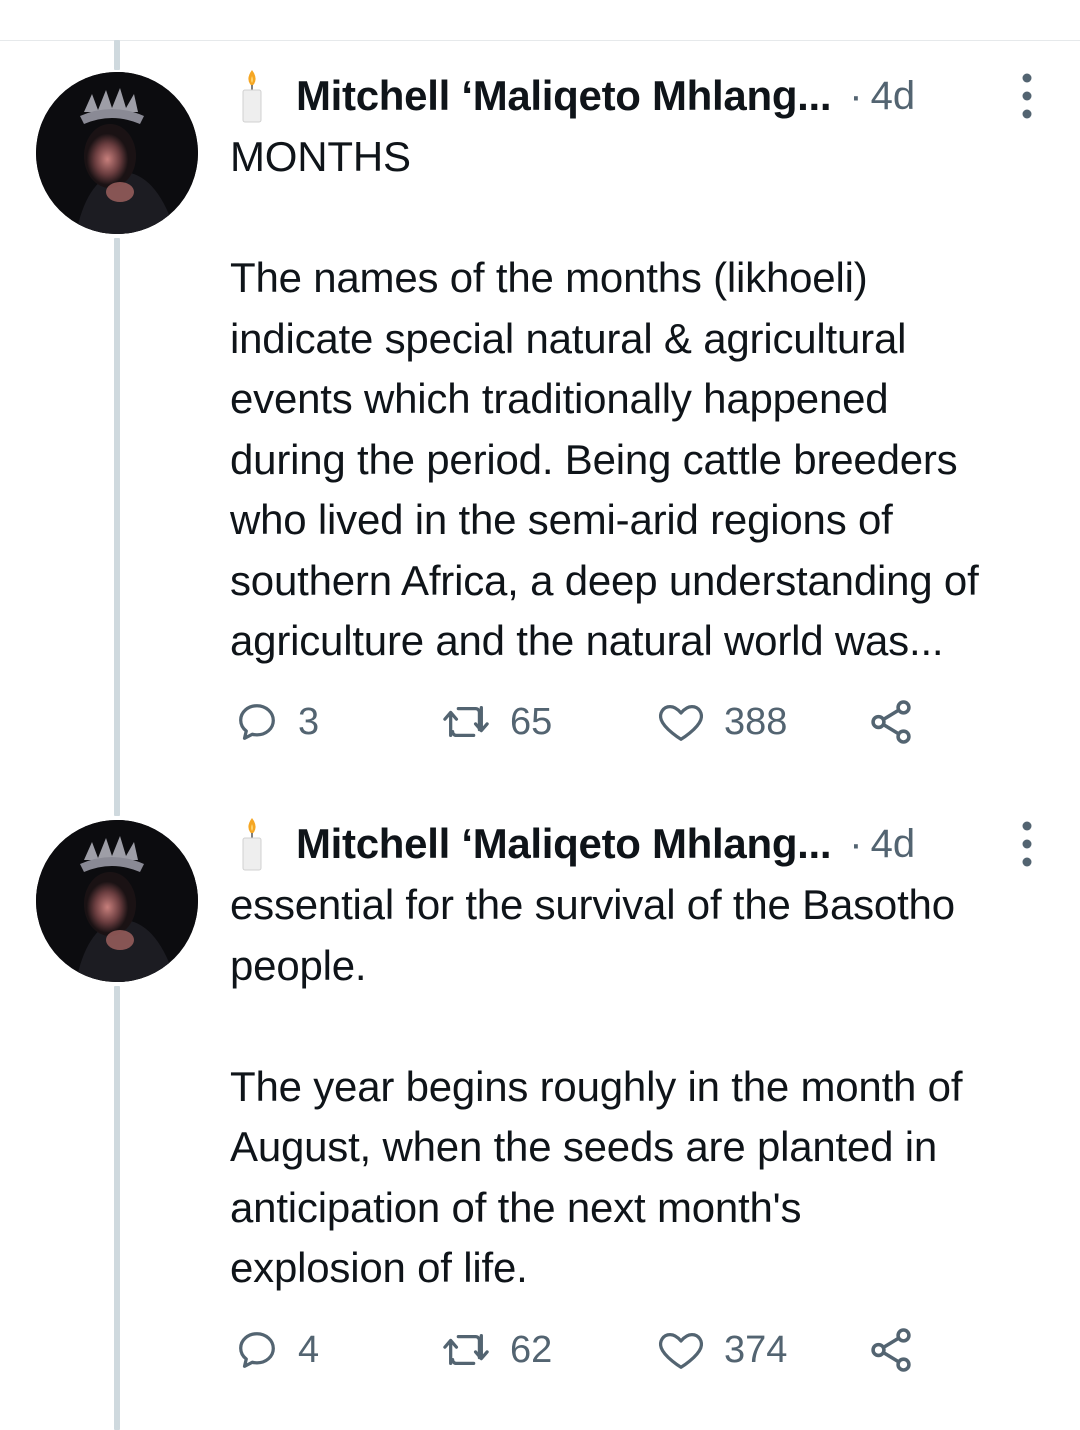  What do you see at coordinates (309, 721) in the screenshot?
I see `reply-count: 3` at bounding box center [309, 721].